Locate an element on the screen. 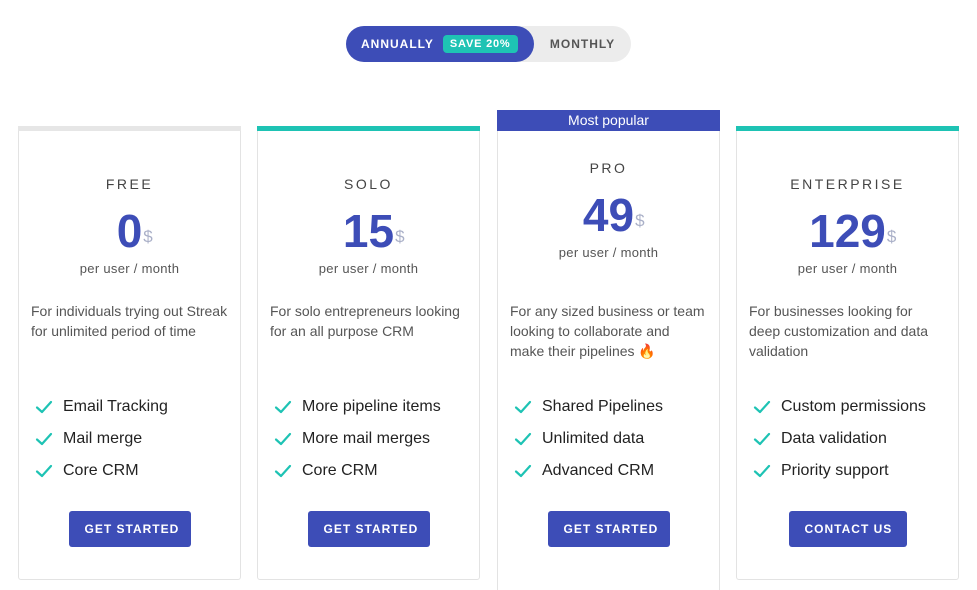 The image size is (977, 590). feature-item: Mail merge is located at coordinates (133, 439).